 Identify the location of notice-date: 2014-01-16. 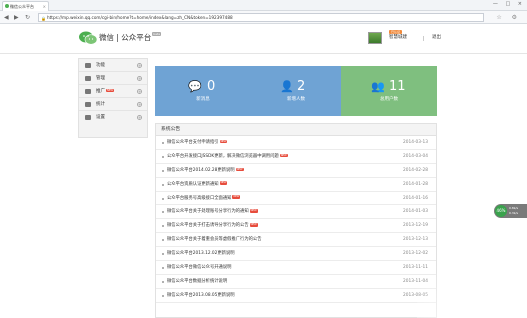
(415, 198).